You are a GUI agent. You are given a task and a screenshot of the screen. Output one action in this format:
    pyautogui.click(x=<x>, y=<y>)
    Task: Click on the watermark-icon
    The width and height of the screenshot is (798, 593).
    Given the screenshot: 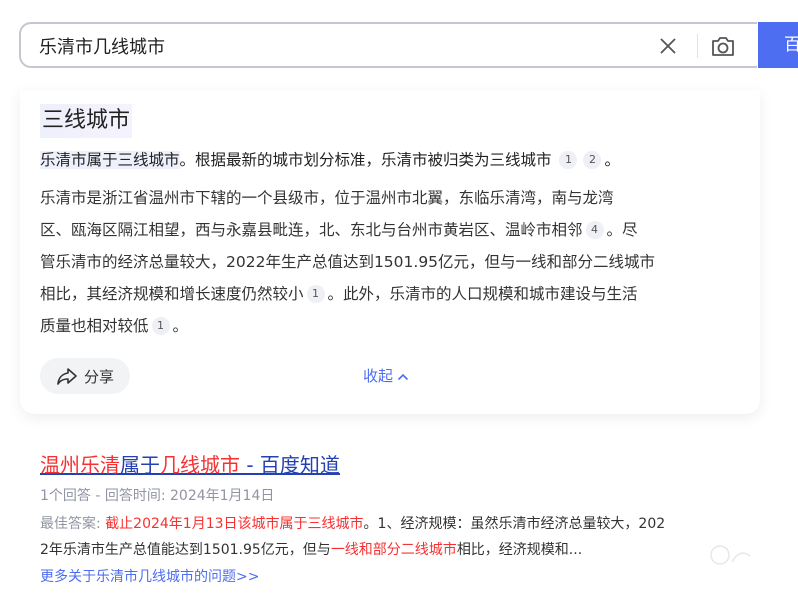 What is the action you would take?
    pyautogui.click(x=730, y=555)
    